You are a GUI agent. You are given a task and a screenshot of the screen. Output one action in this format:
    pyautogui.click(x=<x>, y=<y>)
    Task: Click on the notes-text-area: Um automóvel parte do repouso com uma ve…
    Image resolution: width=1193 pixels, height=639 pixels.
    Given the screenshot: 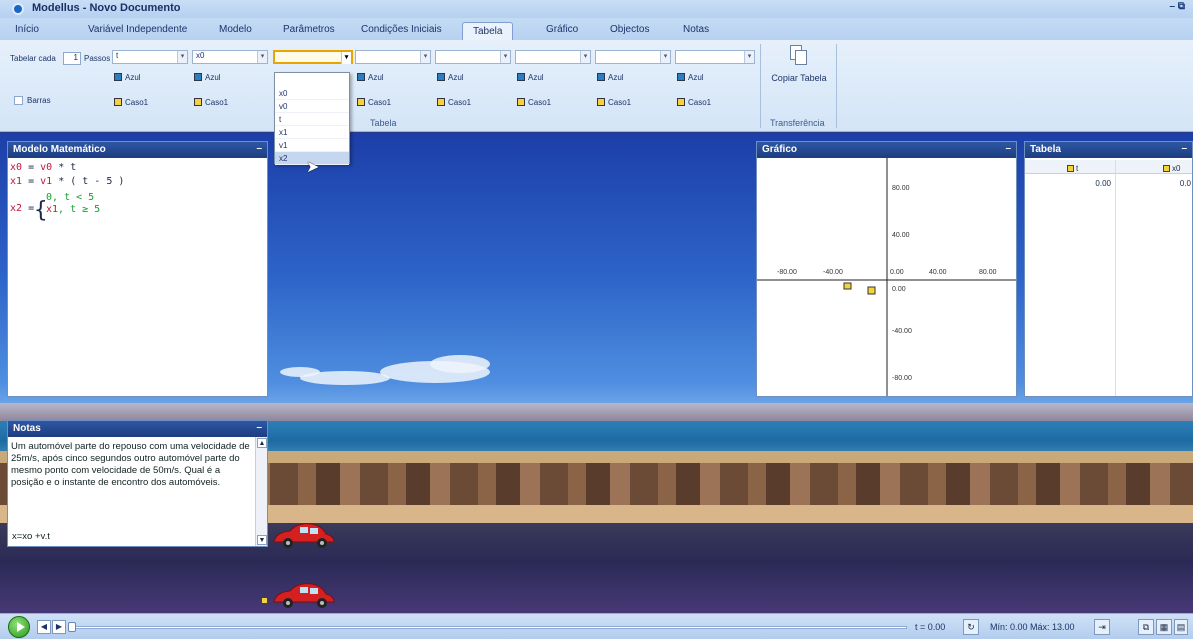 What is the action you would take?
    pyautogui.click(x=132, y=465)
    